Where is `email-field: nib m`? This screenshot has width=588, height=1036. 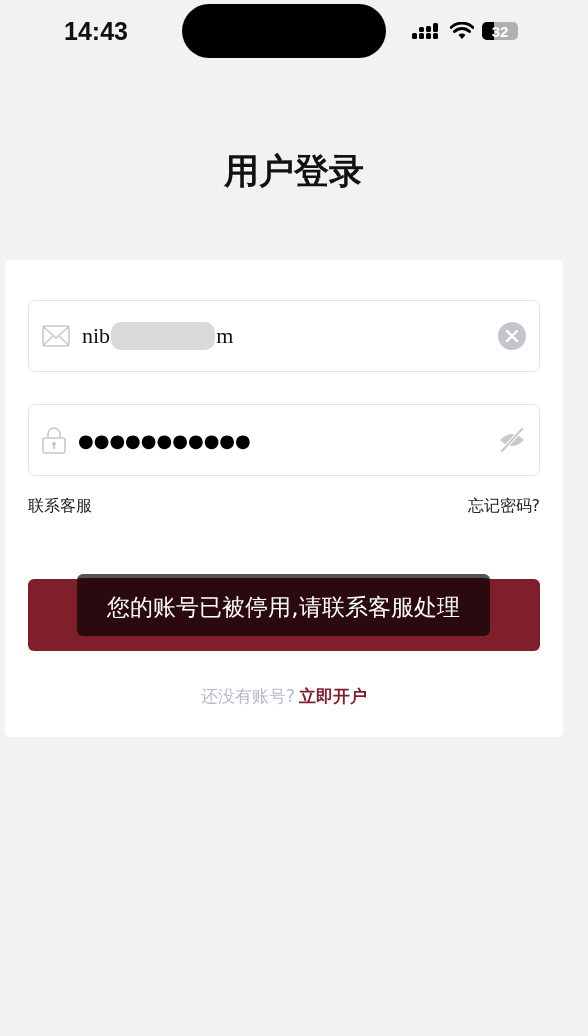
email-field: nib m is located at coordinates (284, 336).